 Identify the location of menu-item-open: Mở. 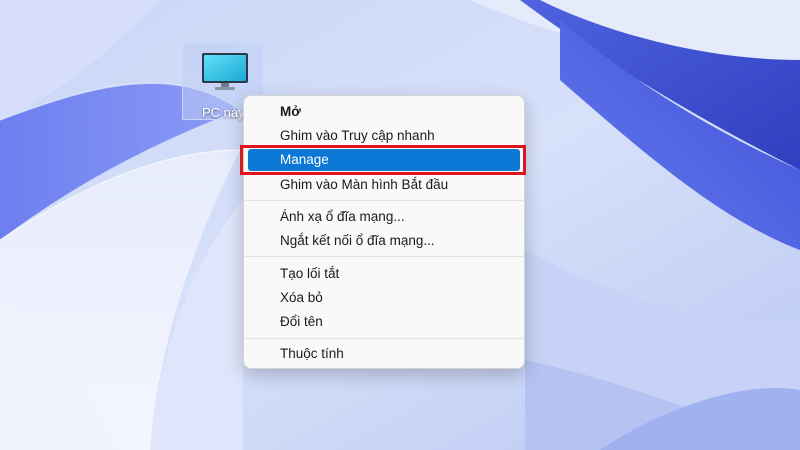
(384, 112).